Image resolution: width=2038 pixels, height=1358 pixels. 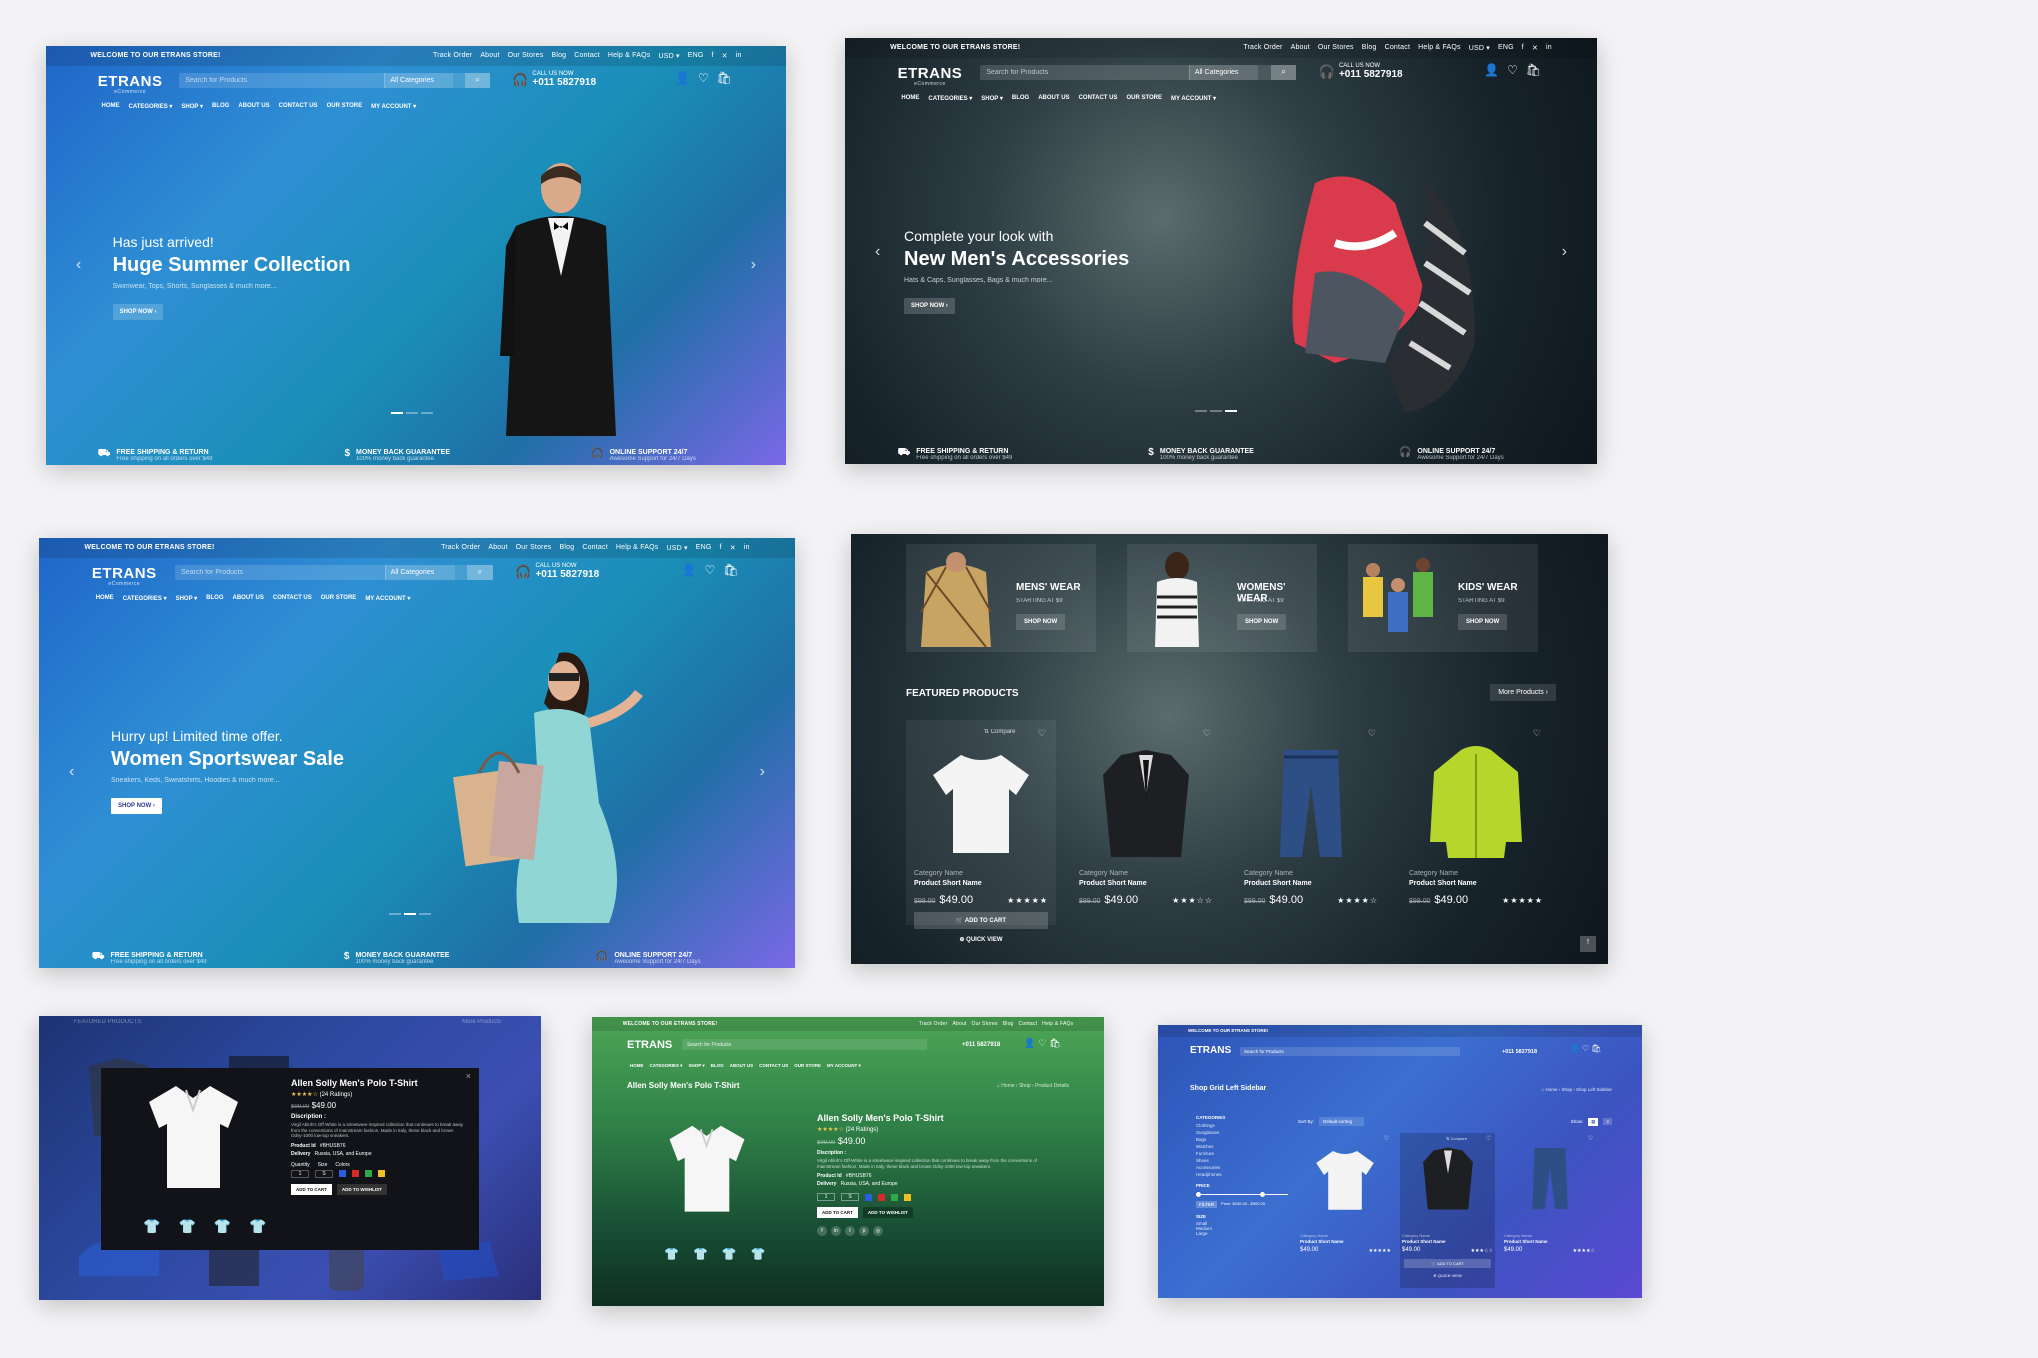 I want to click on add-to-cart-button: ADD TO CART, so click(x=837, y=1213).